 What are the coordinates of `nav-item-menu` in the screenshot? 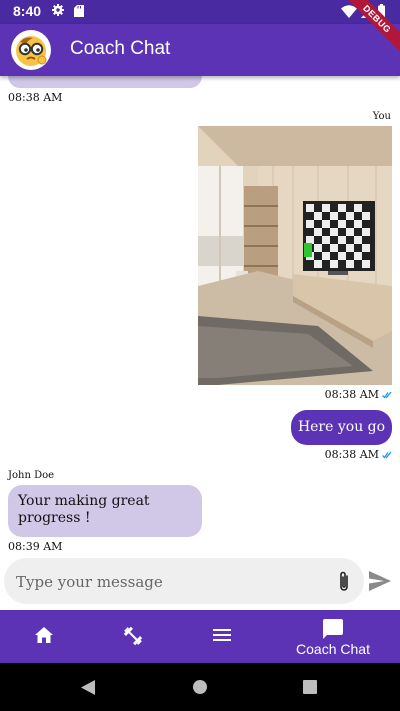 It's located at (222, 636).